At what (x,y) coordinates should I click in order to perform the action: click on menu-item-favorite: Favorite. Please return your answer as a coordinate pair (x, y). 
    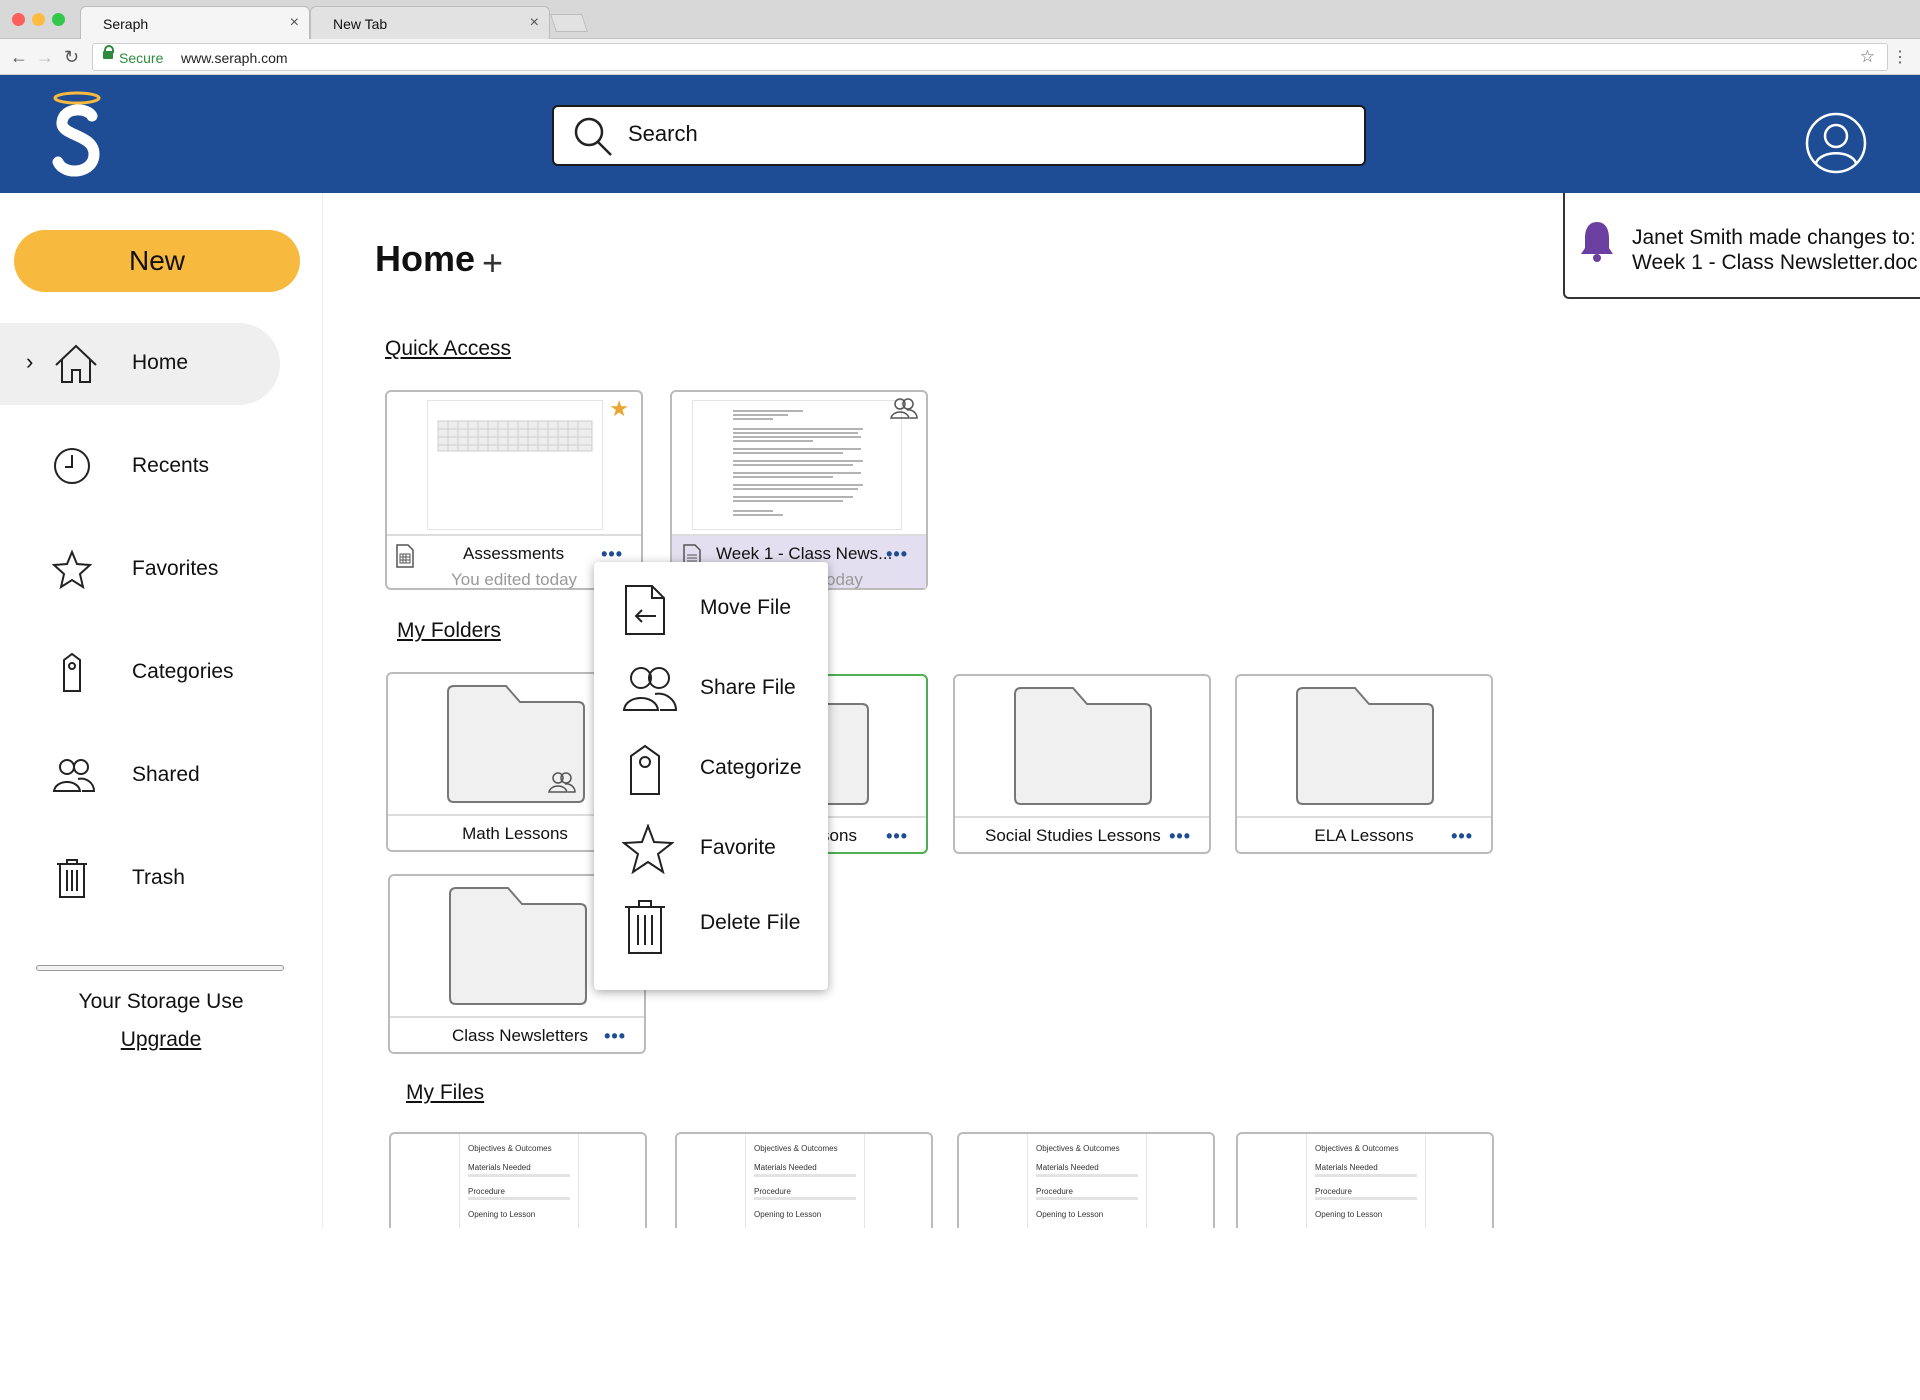
    Looking at the image, I should click on (711, 850).